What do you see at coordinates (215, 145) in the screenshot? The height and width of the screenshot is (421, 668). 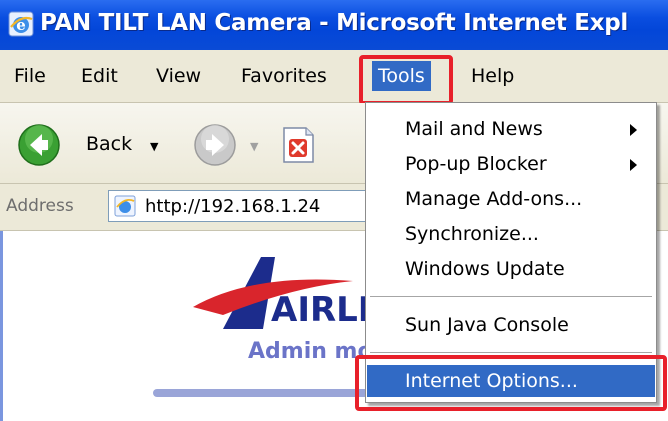 I see `forward-arrow-icon` at bounding box center [215, 145].